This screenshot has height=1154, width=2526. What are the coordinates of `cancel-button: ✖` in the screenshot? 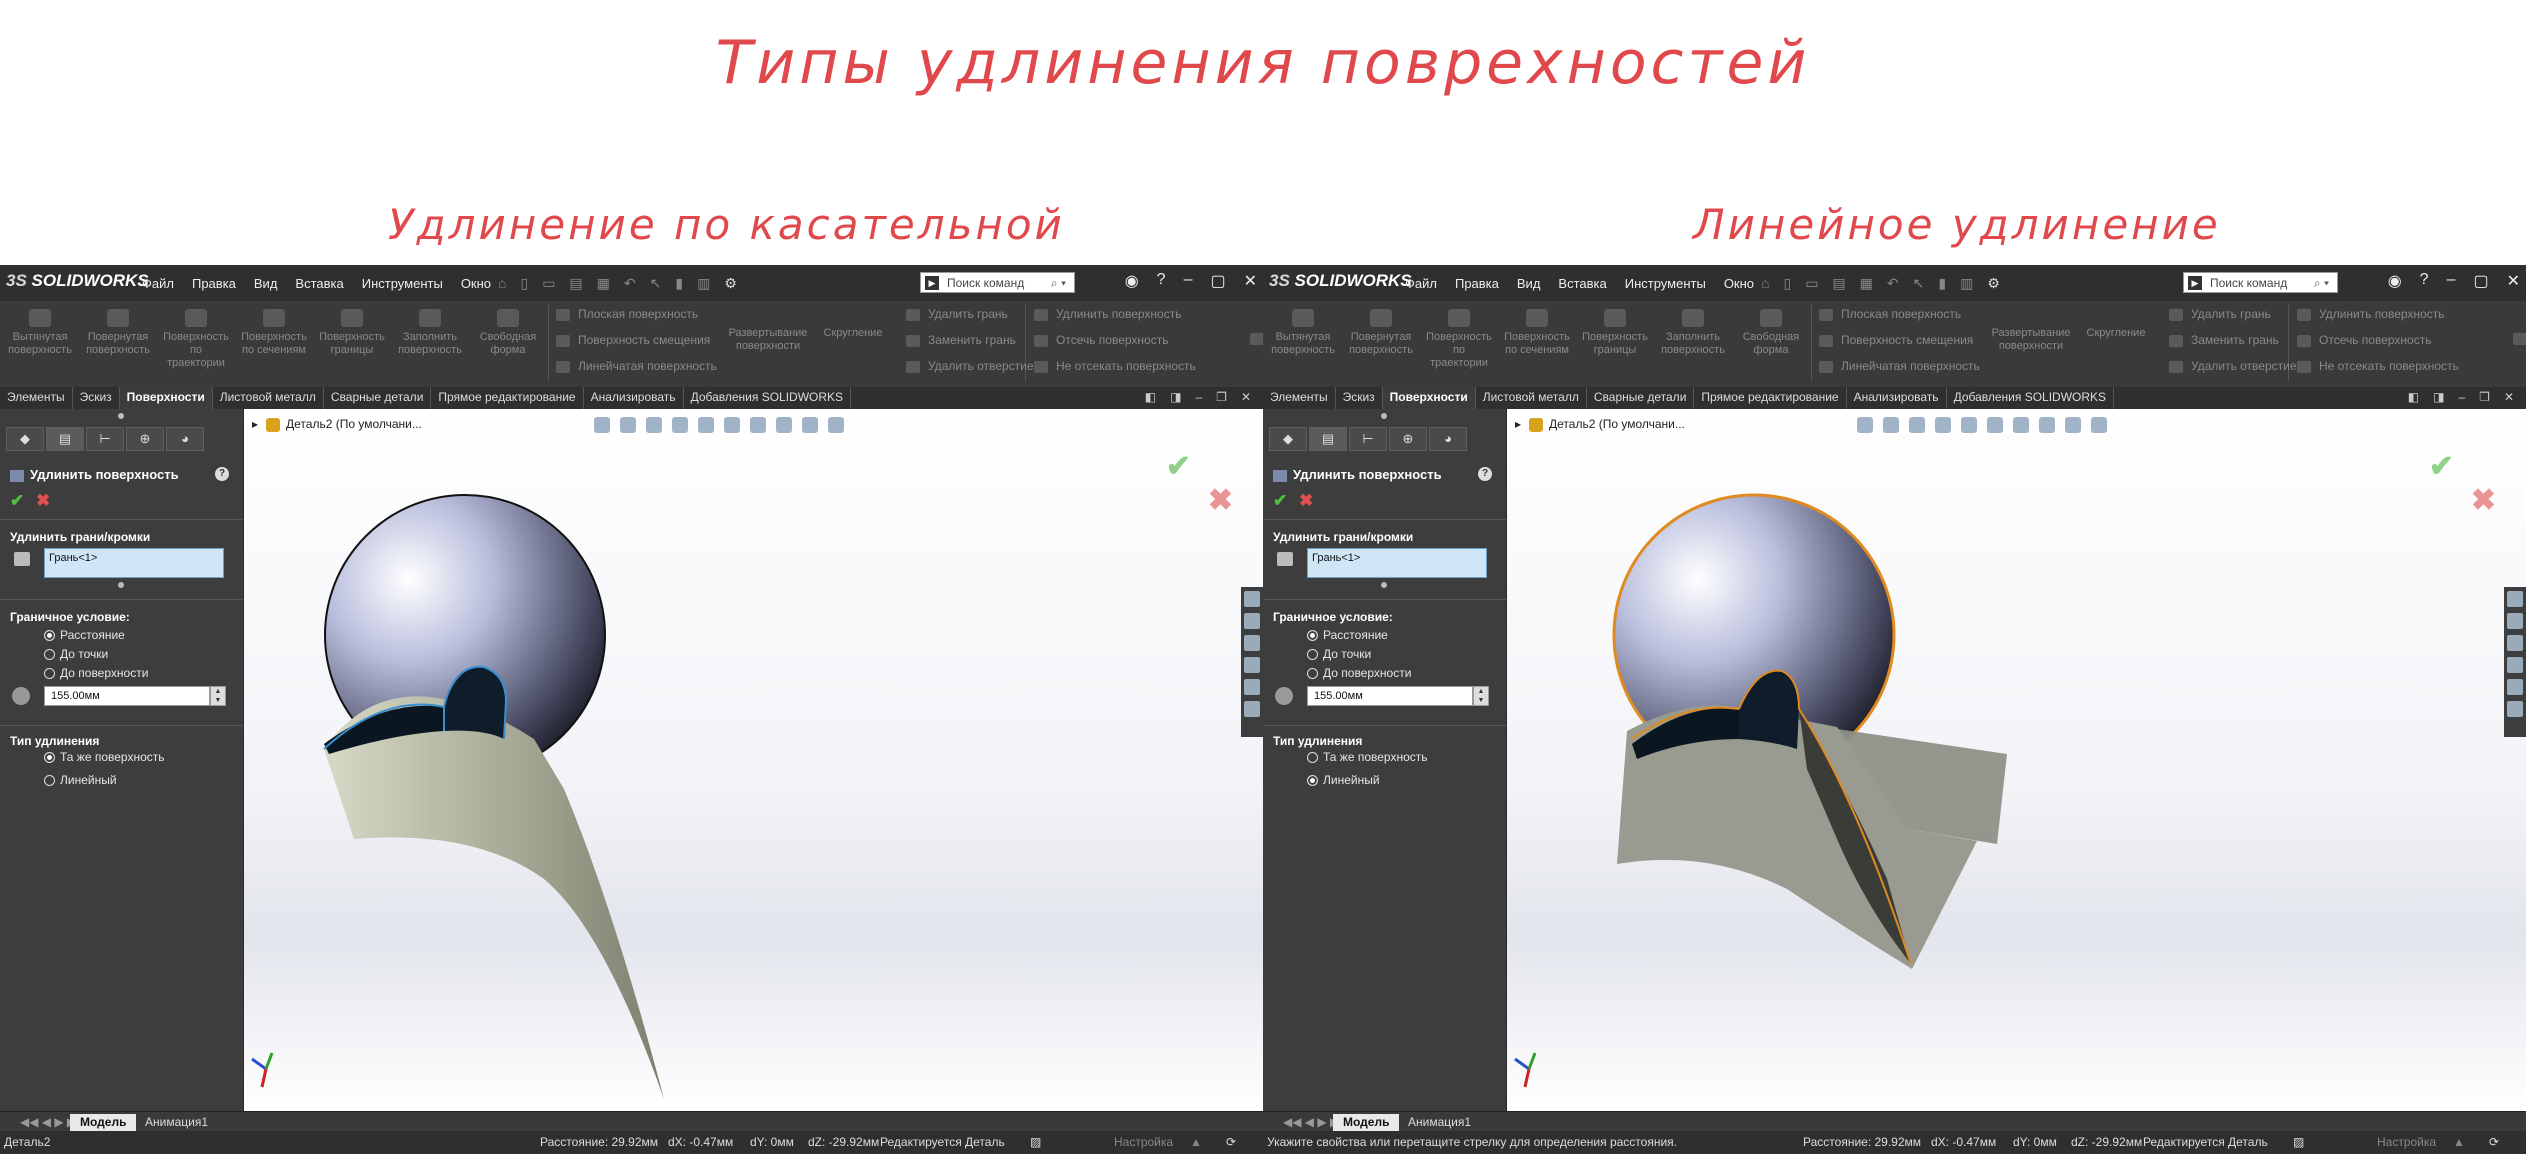 It's located at (43, 501).